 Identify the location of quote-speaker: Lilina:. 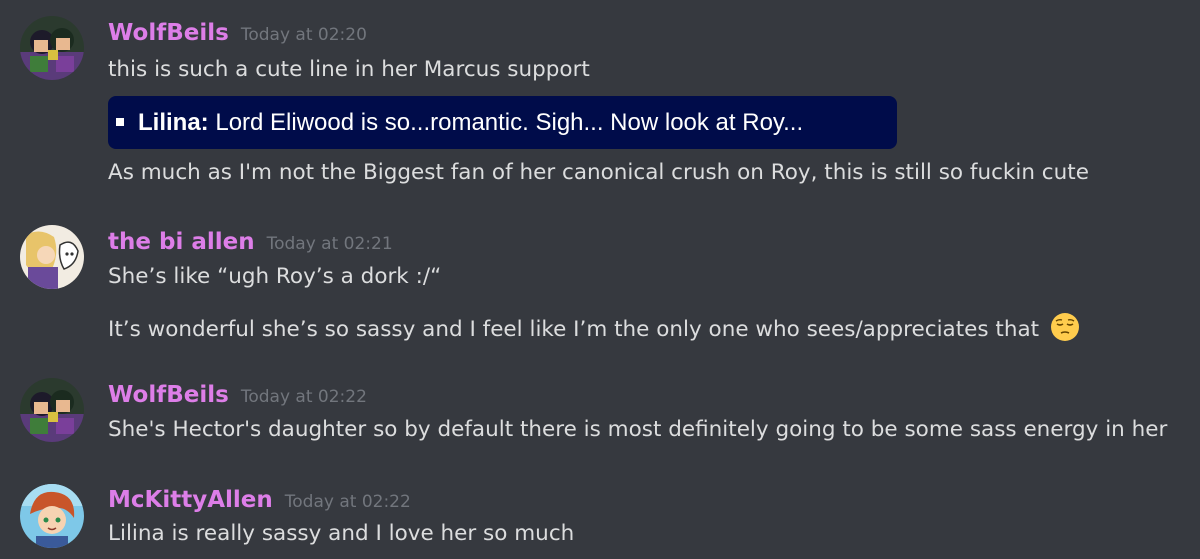
(173, 122).